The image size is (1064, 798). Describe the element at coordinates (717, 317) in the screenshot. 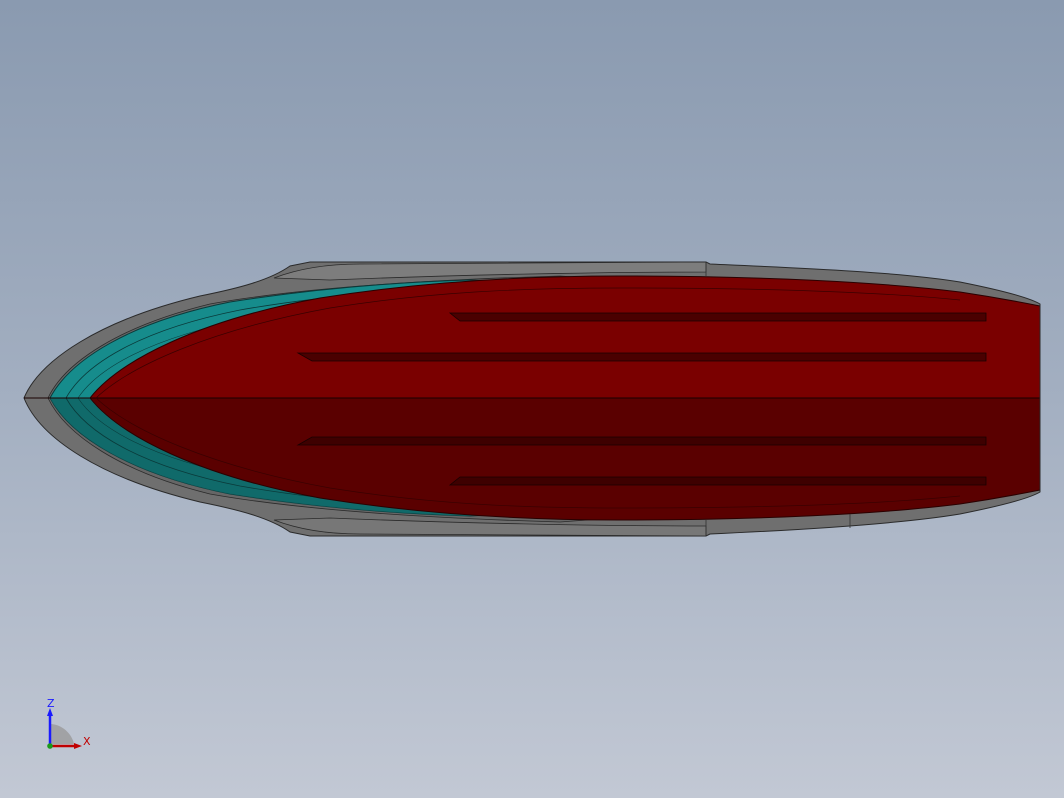

I see `groove-upper-outer` at that location.